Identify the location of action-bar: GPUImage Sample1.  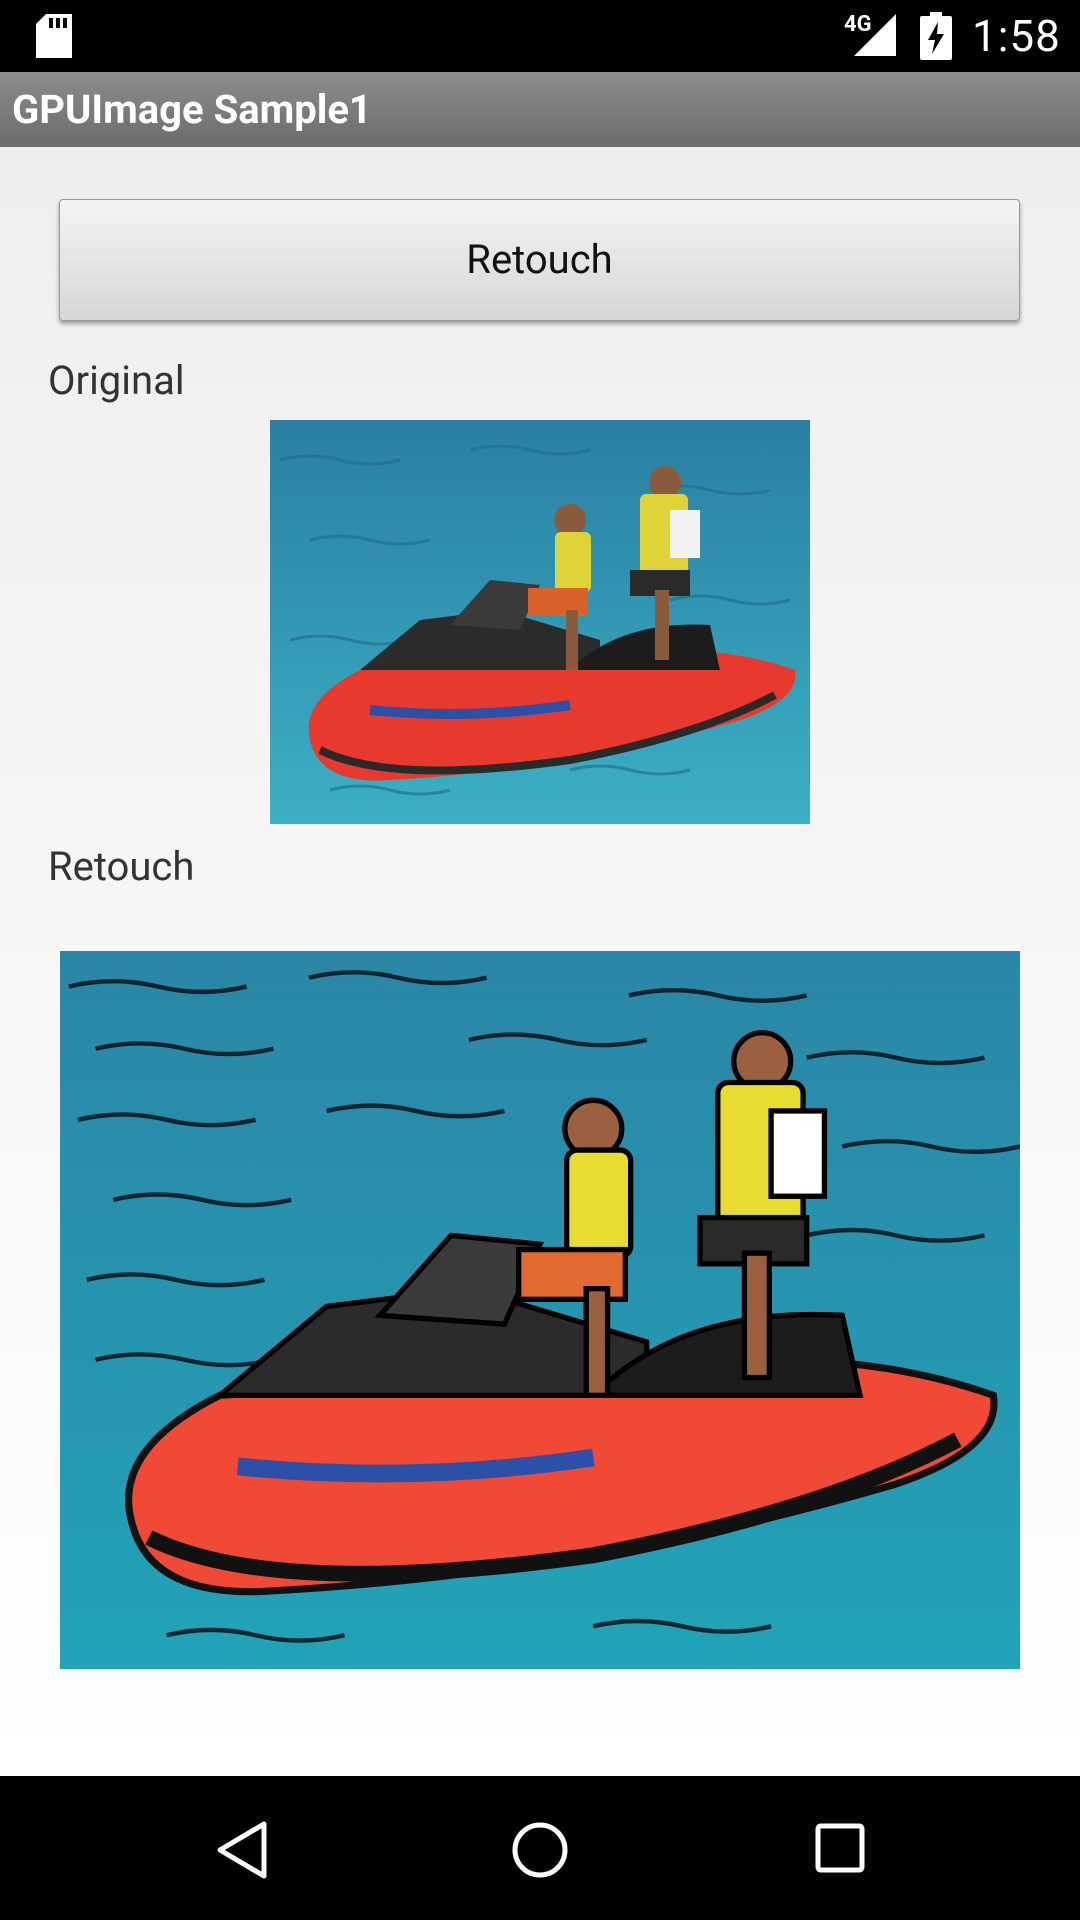
(540, 109).